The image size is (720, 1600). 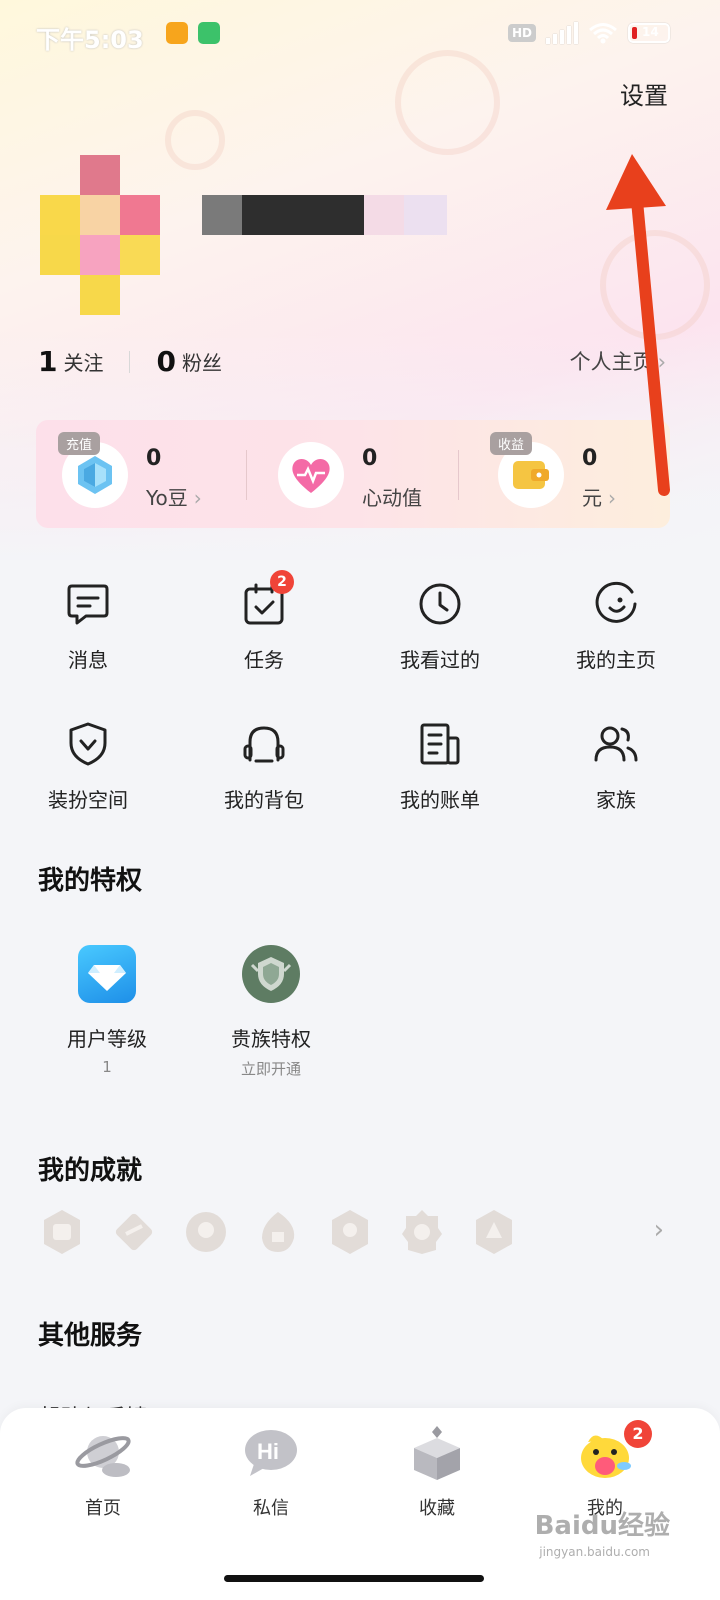 What do you see at coordinates (616, 744) in the screenshot?
I see `family-icon` at bounding box center [616, 744].